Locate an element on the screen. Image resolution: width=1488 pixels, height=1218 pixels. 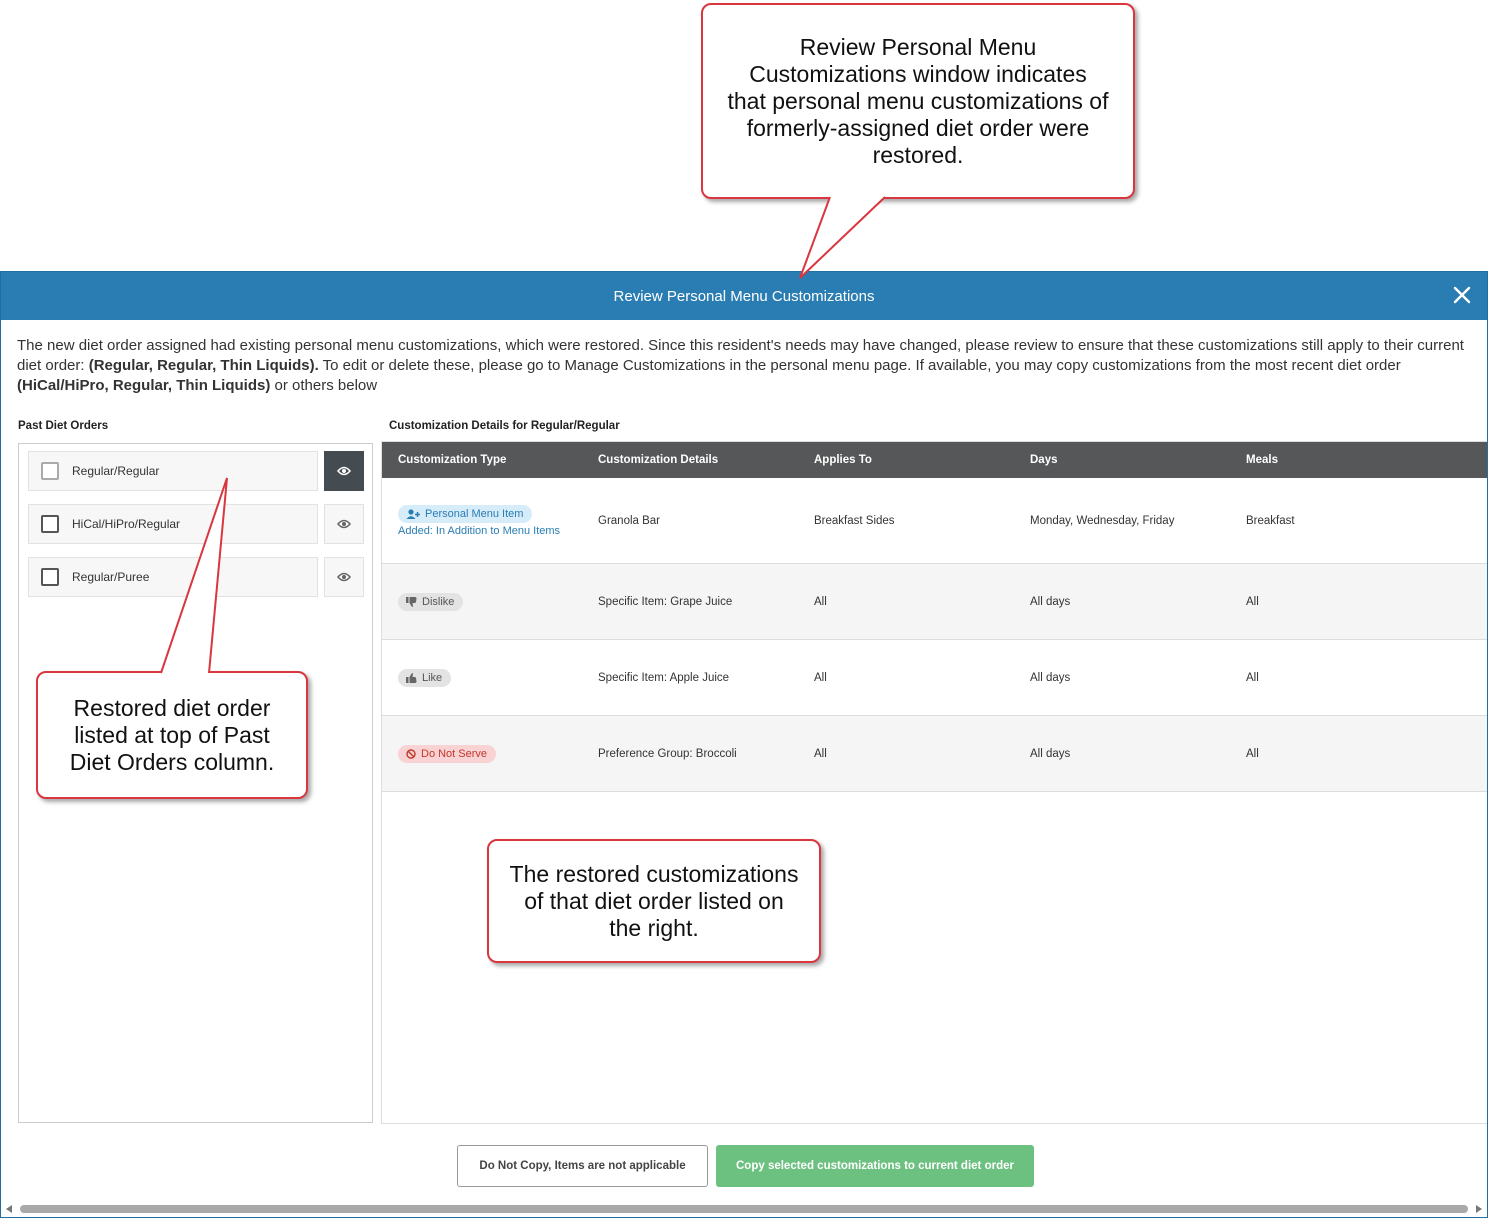
details-cell: Specific Item: Grape Juice is located at coordinates (665, 601).